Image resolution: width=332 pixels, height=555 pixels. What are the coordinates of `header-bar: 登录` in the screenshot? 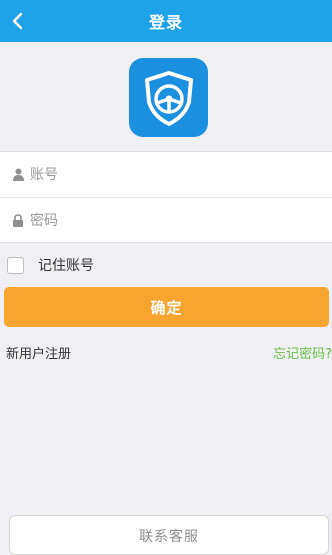 It's located at (166, 21).